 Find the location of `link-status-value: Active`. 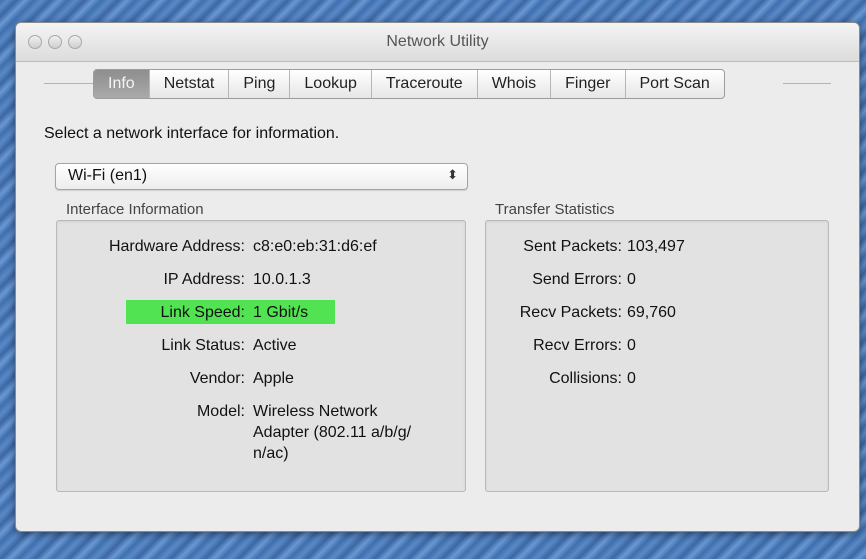

link-status-value: Active is located at coordinates (275, 345).